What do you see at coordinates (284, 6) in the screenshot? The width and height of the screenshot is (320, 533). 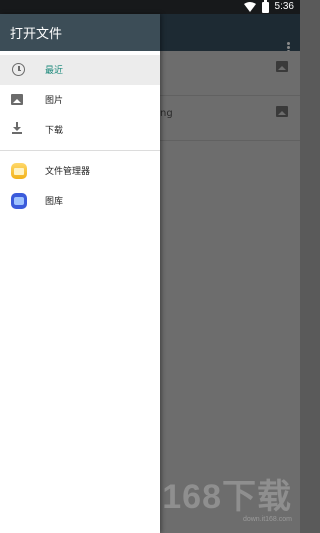 I see `status-time: 5:36` at bounding box center [284, 6].